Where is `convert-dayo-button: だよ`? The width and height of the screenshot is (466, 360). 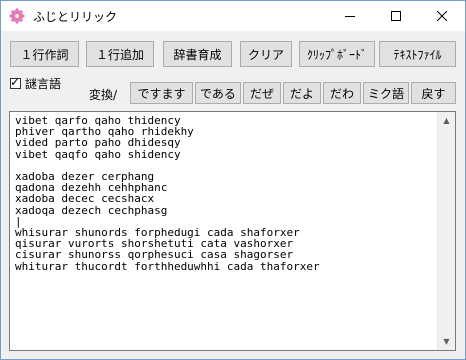 convert-dayo-button: だよ is located at coordinates (302, 93).